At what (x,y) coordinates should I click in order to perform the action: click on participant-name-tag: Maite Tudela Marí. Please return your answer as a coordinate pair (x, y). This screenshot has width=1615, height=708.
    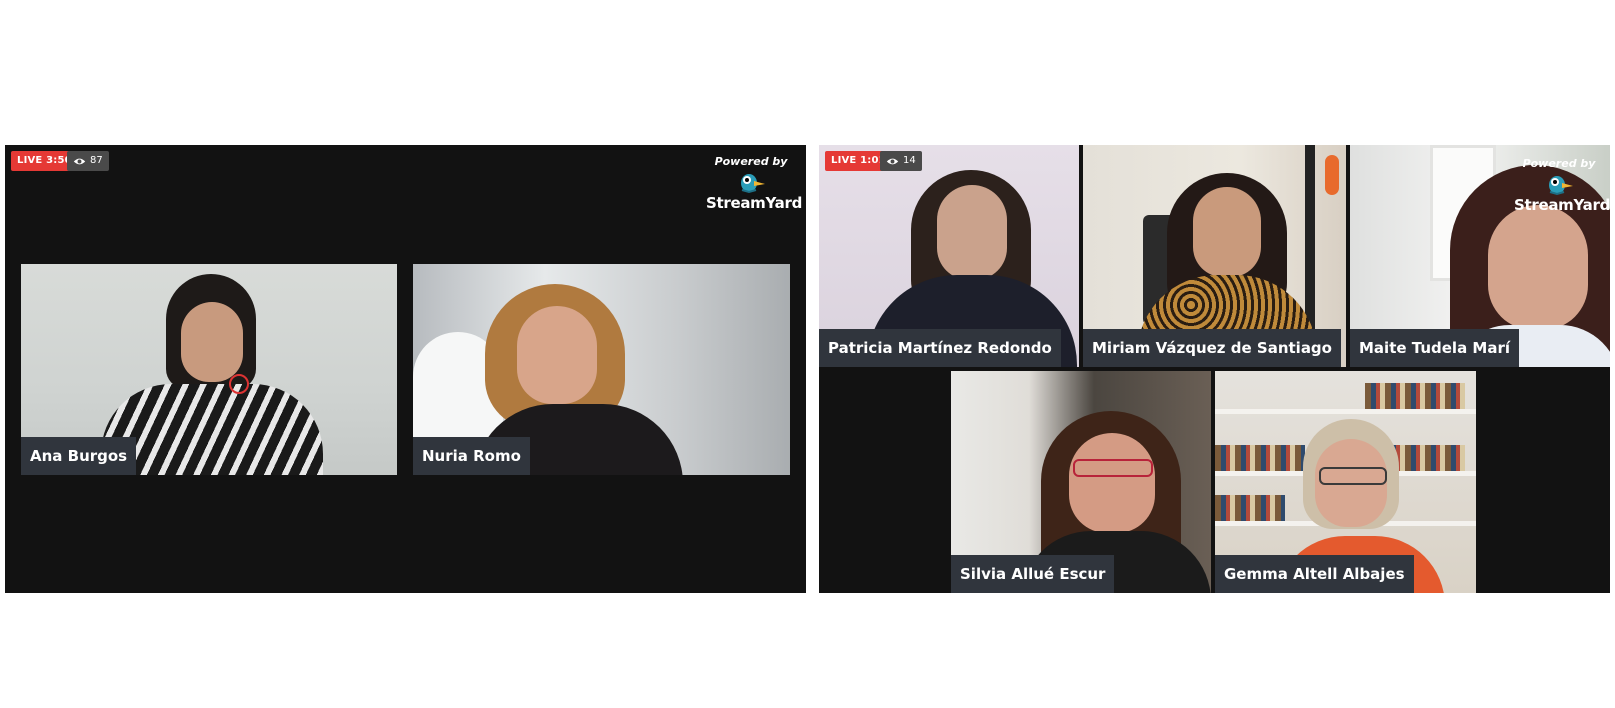
    Looking at the image, I should click on (1435, 348).